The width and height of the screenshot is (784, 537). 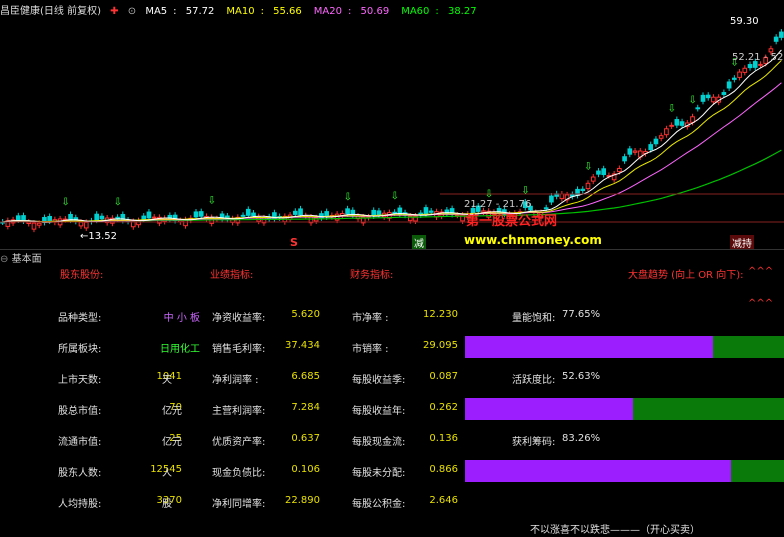 What do you see at coordinates (581, 376) in the screenshot?
I see `gauge-value: 52.63%` at bounding box center [581, 376].